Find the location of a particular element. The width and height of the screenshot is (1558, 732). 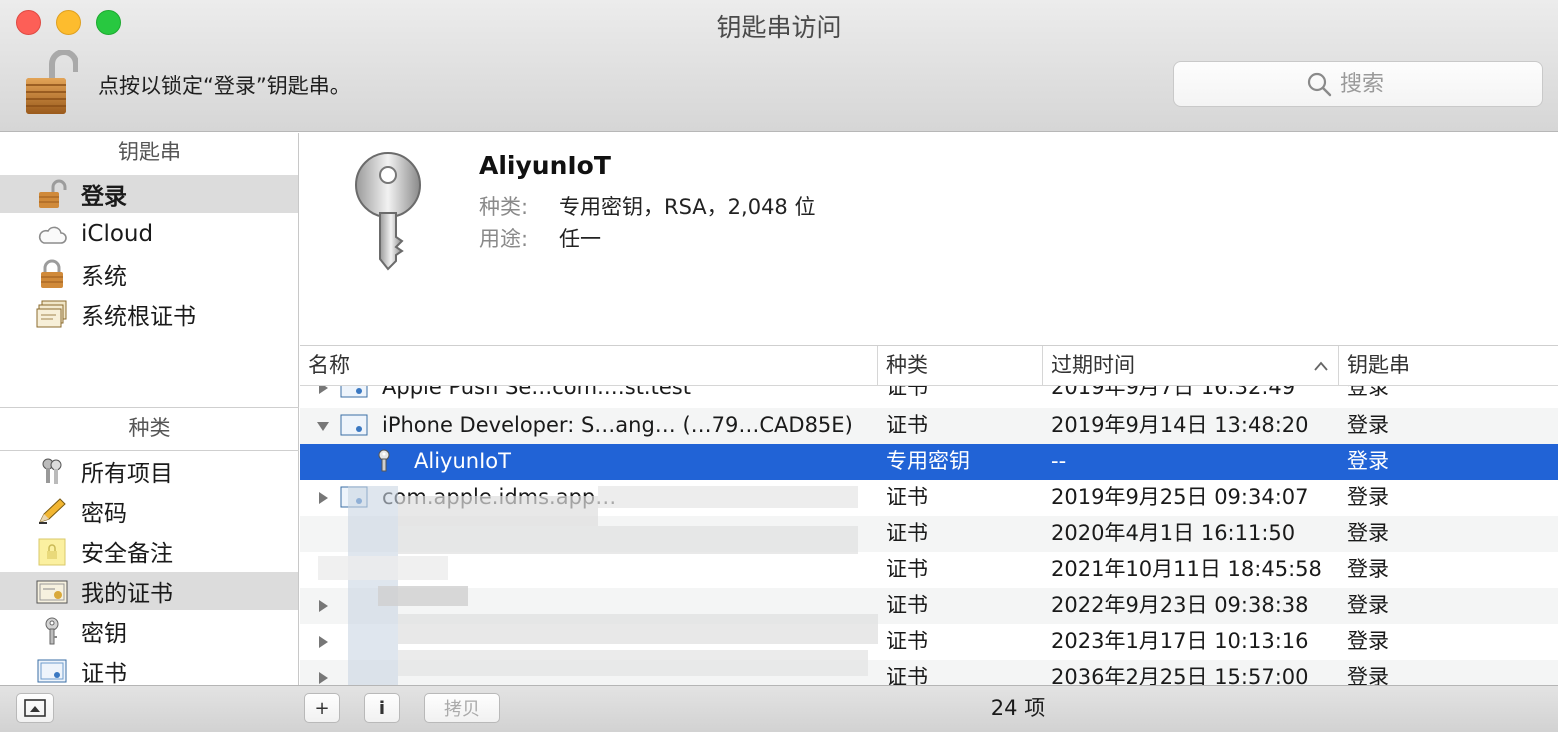

sidebar-item-system-roots: 系统根证书 is located at coordinates (149, 314).